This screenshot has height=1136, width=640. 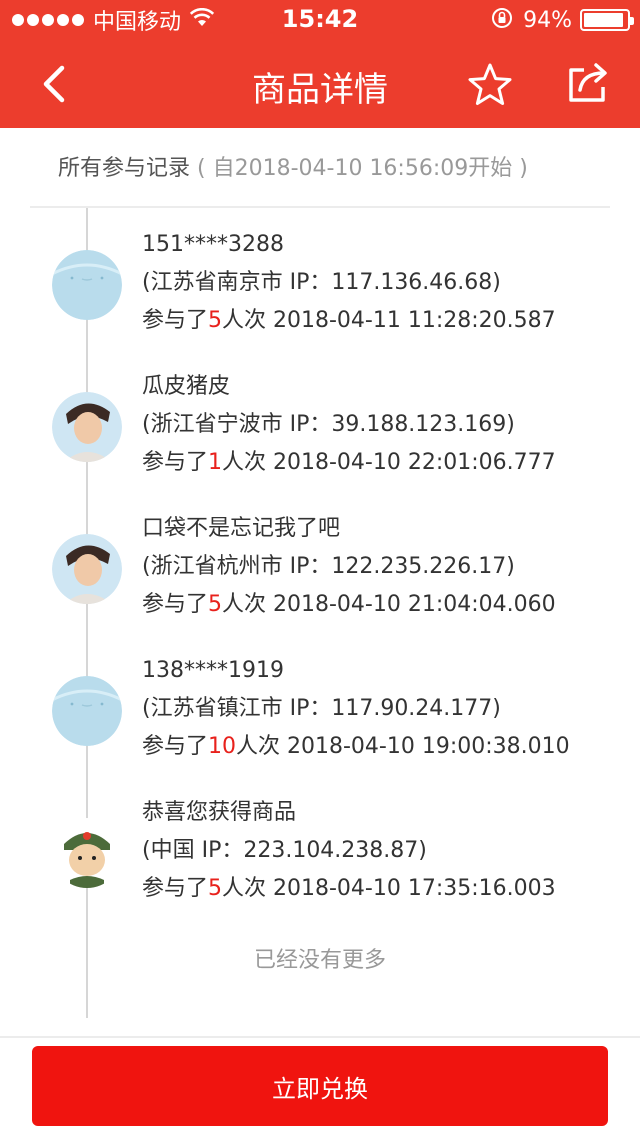 I want to click on battery-percent: 94%, so click(x=547, y=20).